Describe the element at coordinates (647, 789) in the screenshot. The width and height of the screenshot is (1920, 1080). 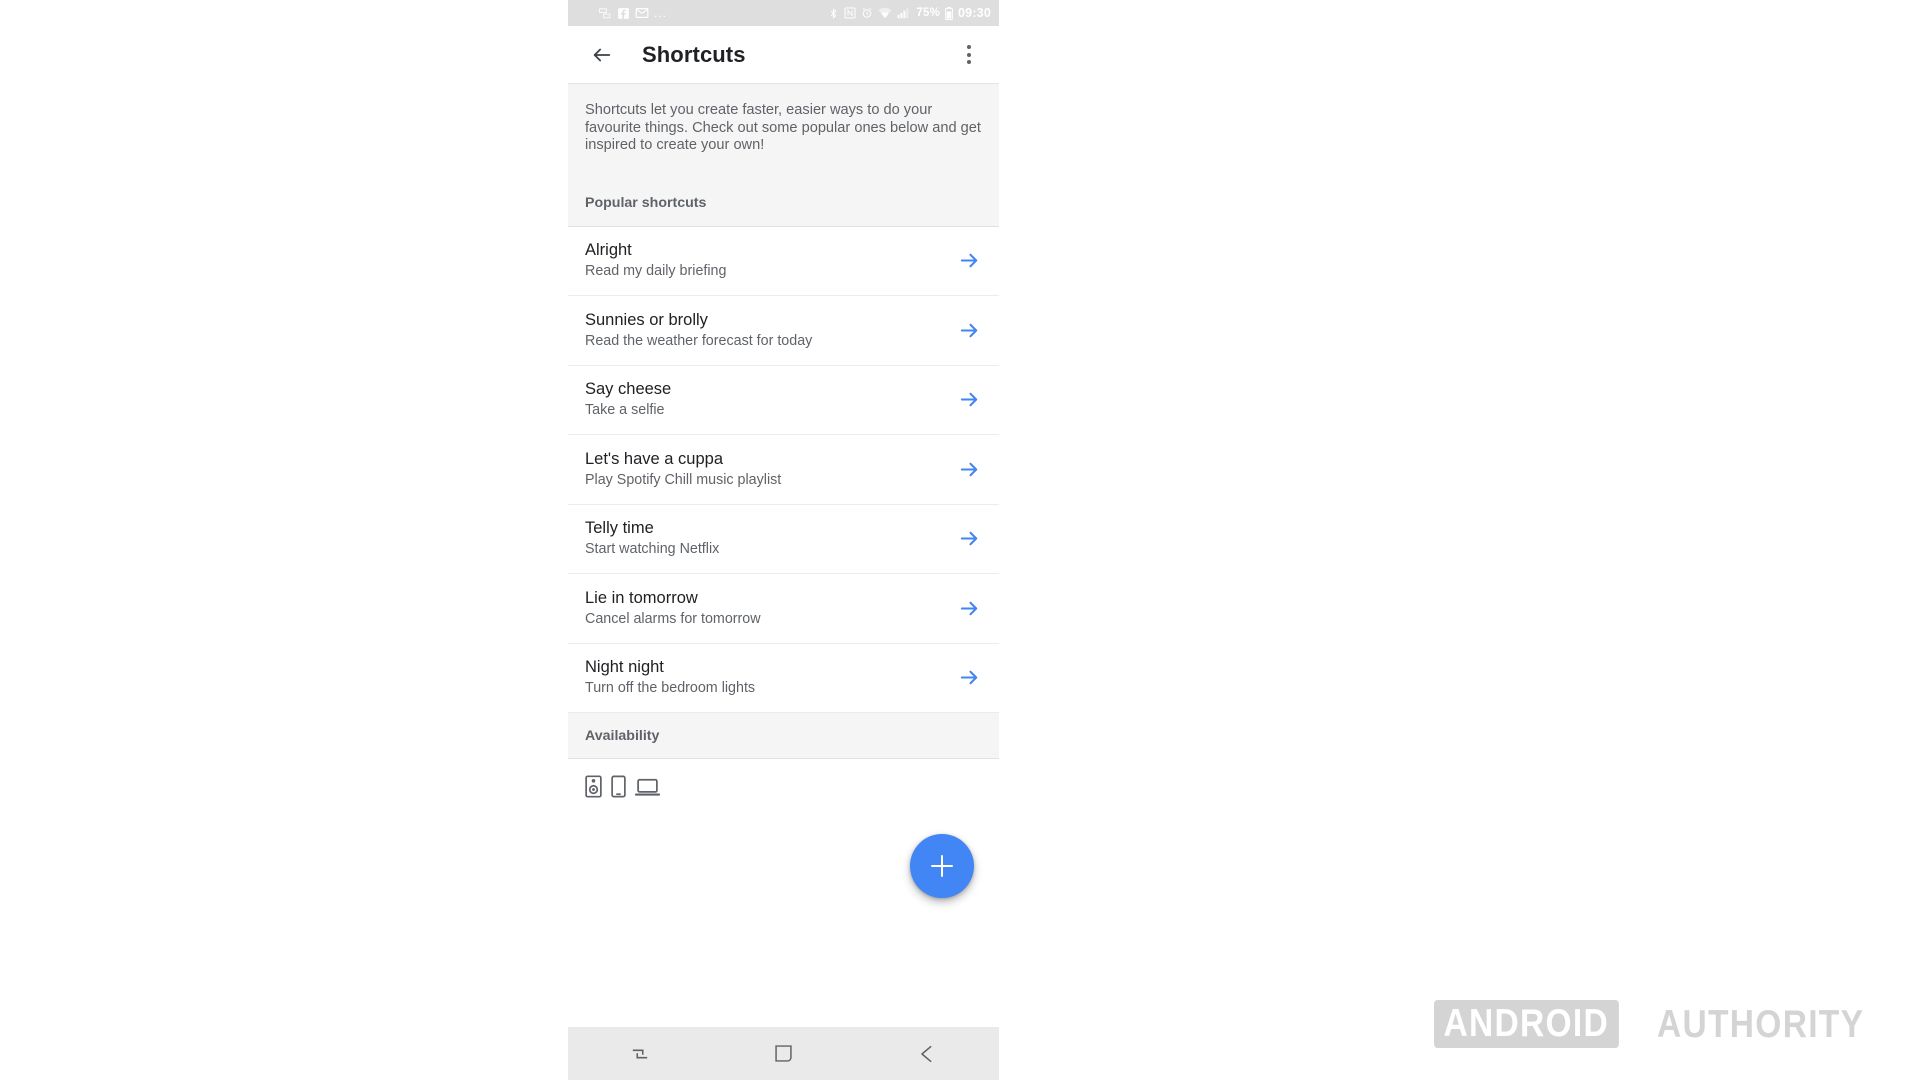
I see `laptop-icon` at that location.